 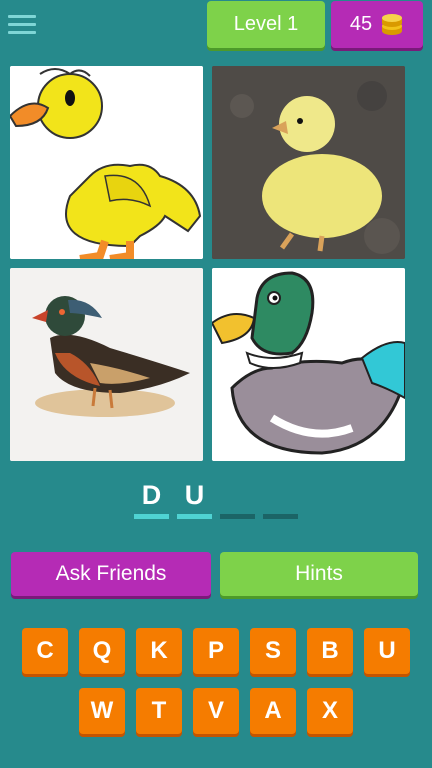 I want to click on level-label: Level 1, so click(x=266, y=24).